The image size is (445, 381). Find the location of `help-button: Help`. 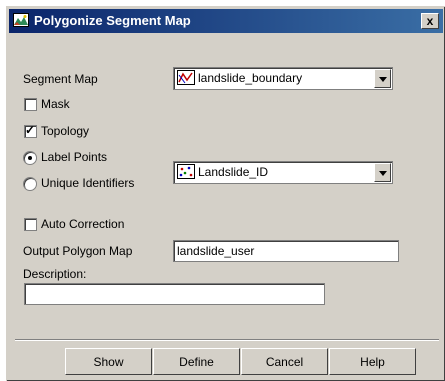

help-button: Help is located at coordinates (372, 361).